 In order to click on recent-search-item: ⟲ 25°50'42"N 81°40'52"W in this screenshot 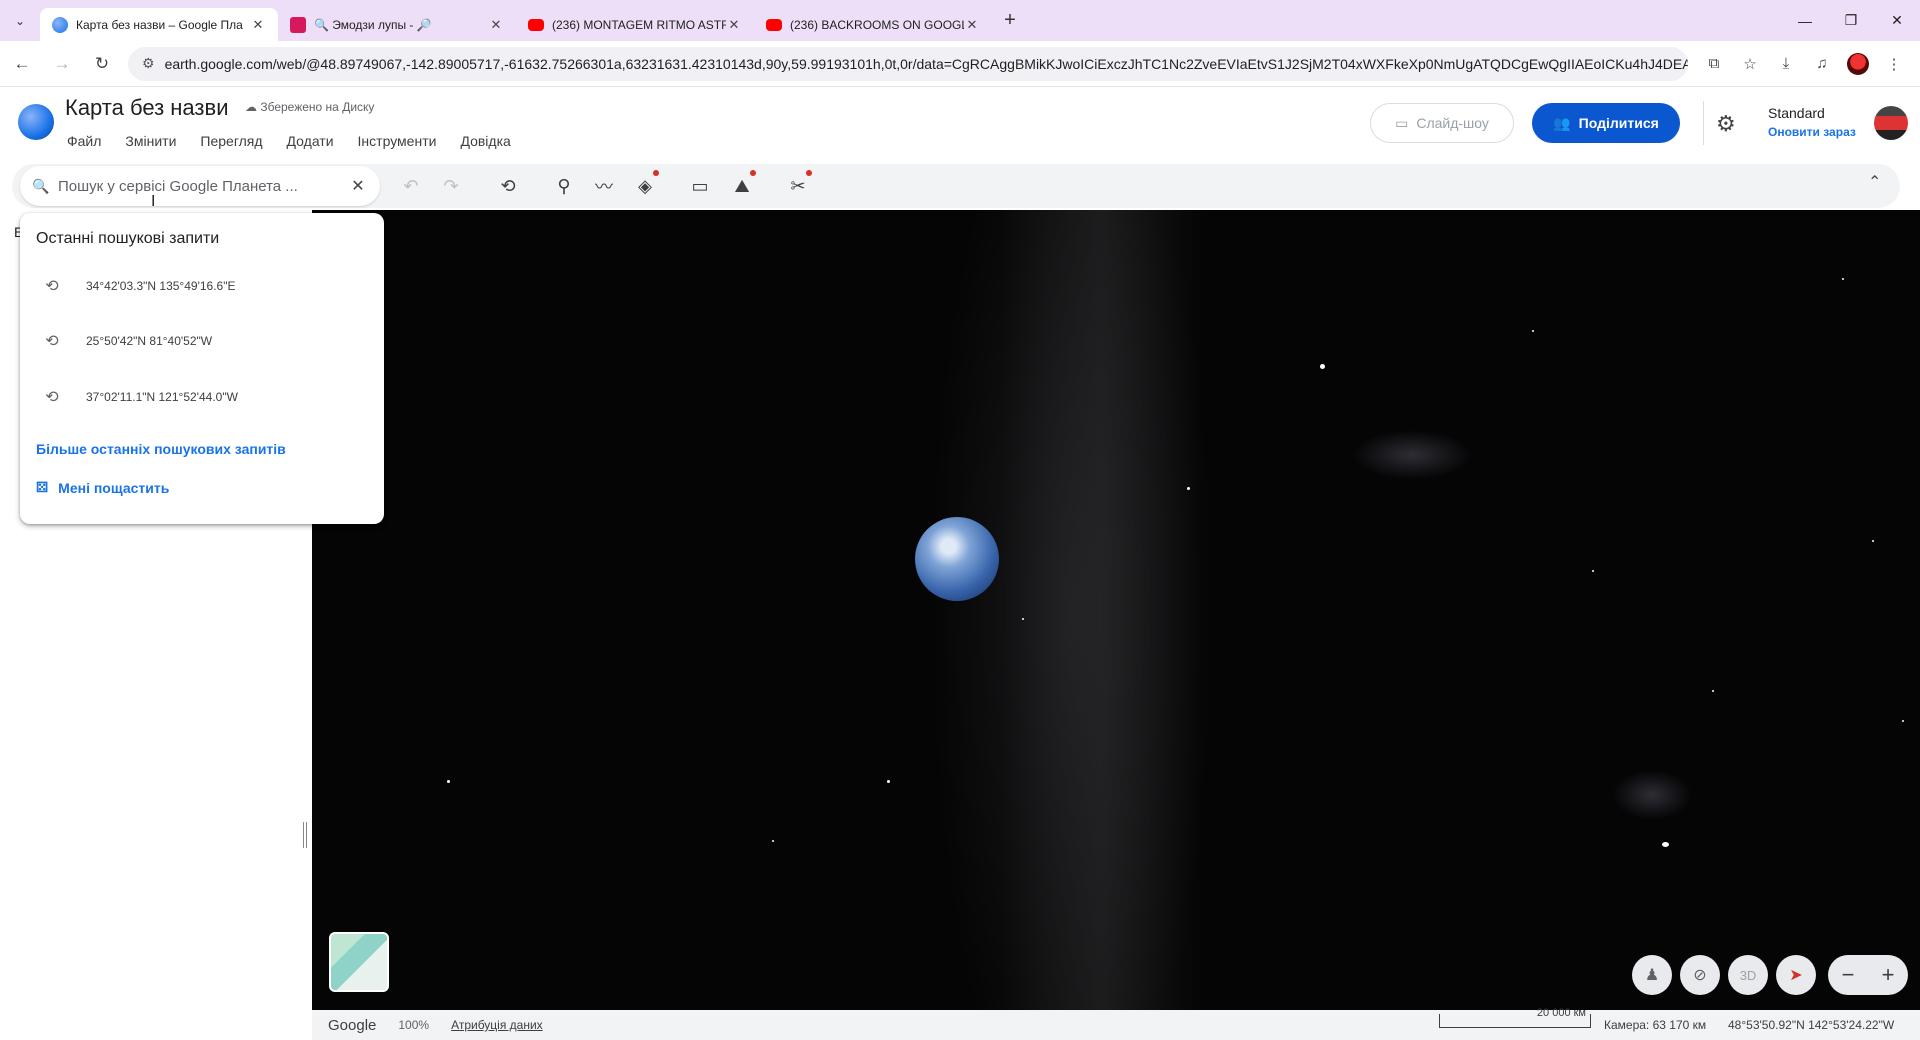, I will do `click(201, 341)`.